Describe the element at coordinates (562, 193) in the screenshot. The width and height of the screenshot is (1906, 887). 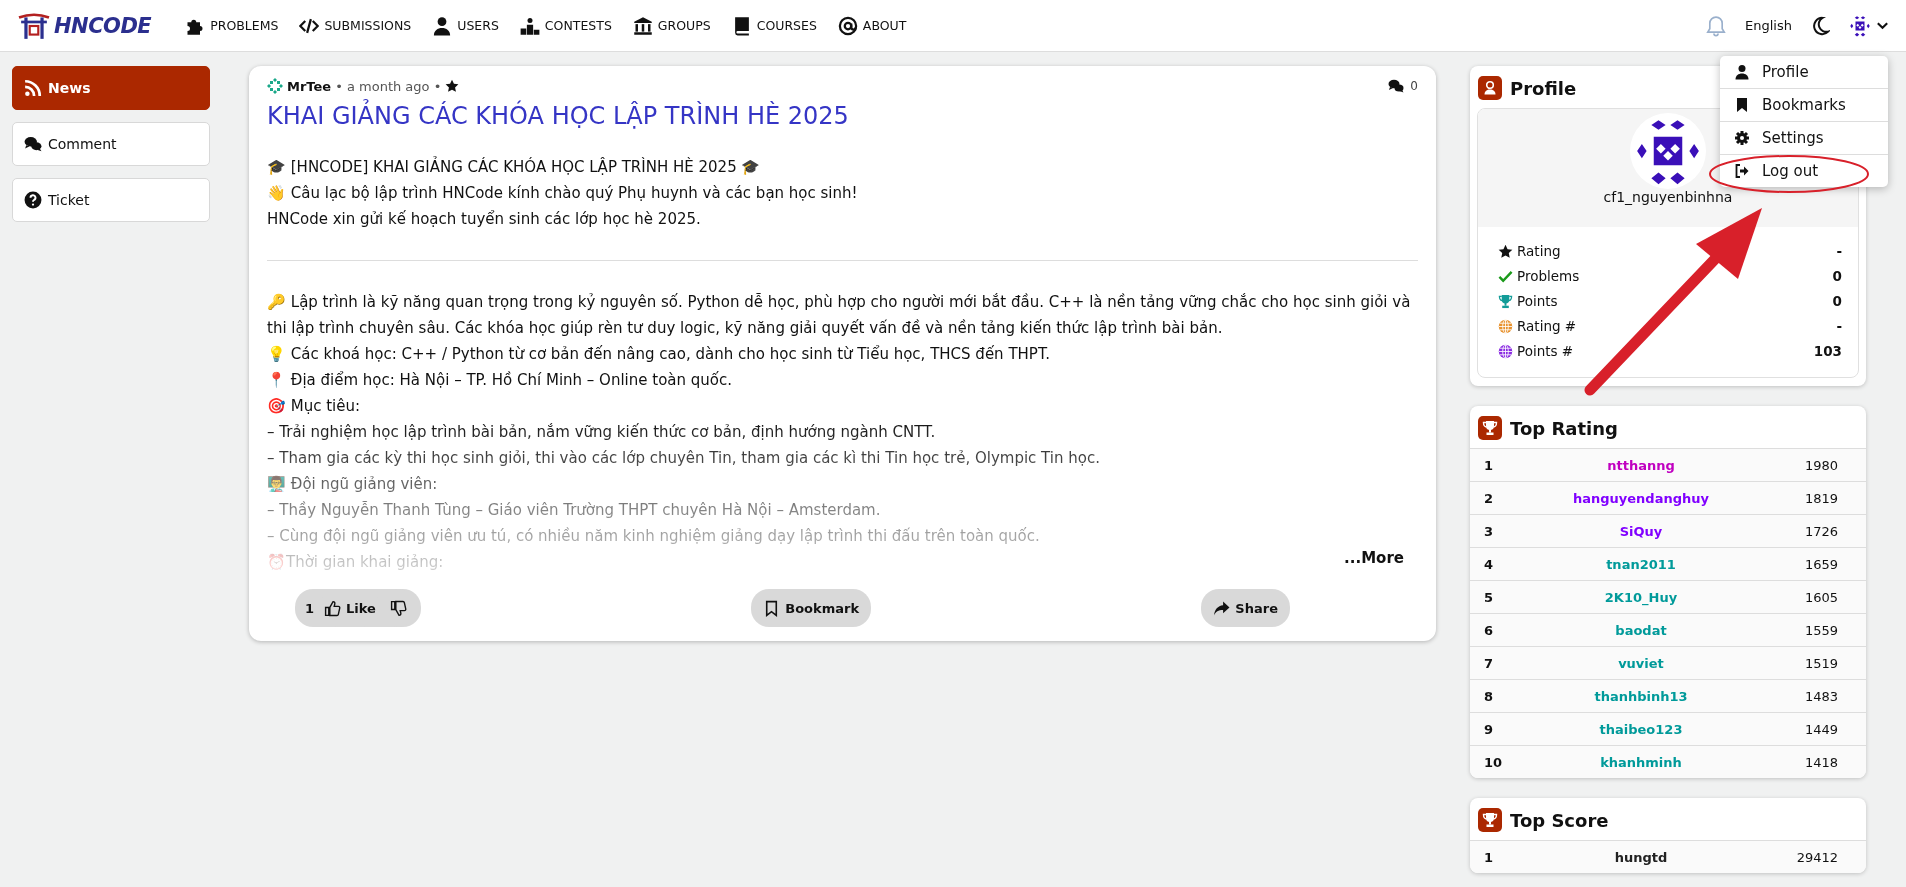
I see `post-text: 👋 Câu lạc bộ lập trình HNCode kính chào quý Phụ huynh và các bạn học sinh!` at that location.